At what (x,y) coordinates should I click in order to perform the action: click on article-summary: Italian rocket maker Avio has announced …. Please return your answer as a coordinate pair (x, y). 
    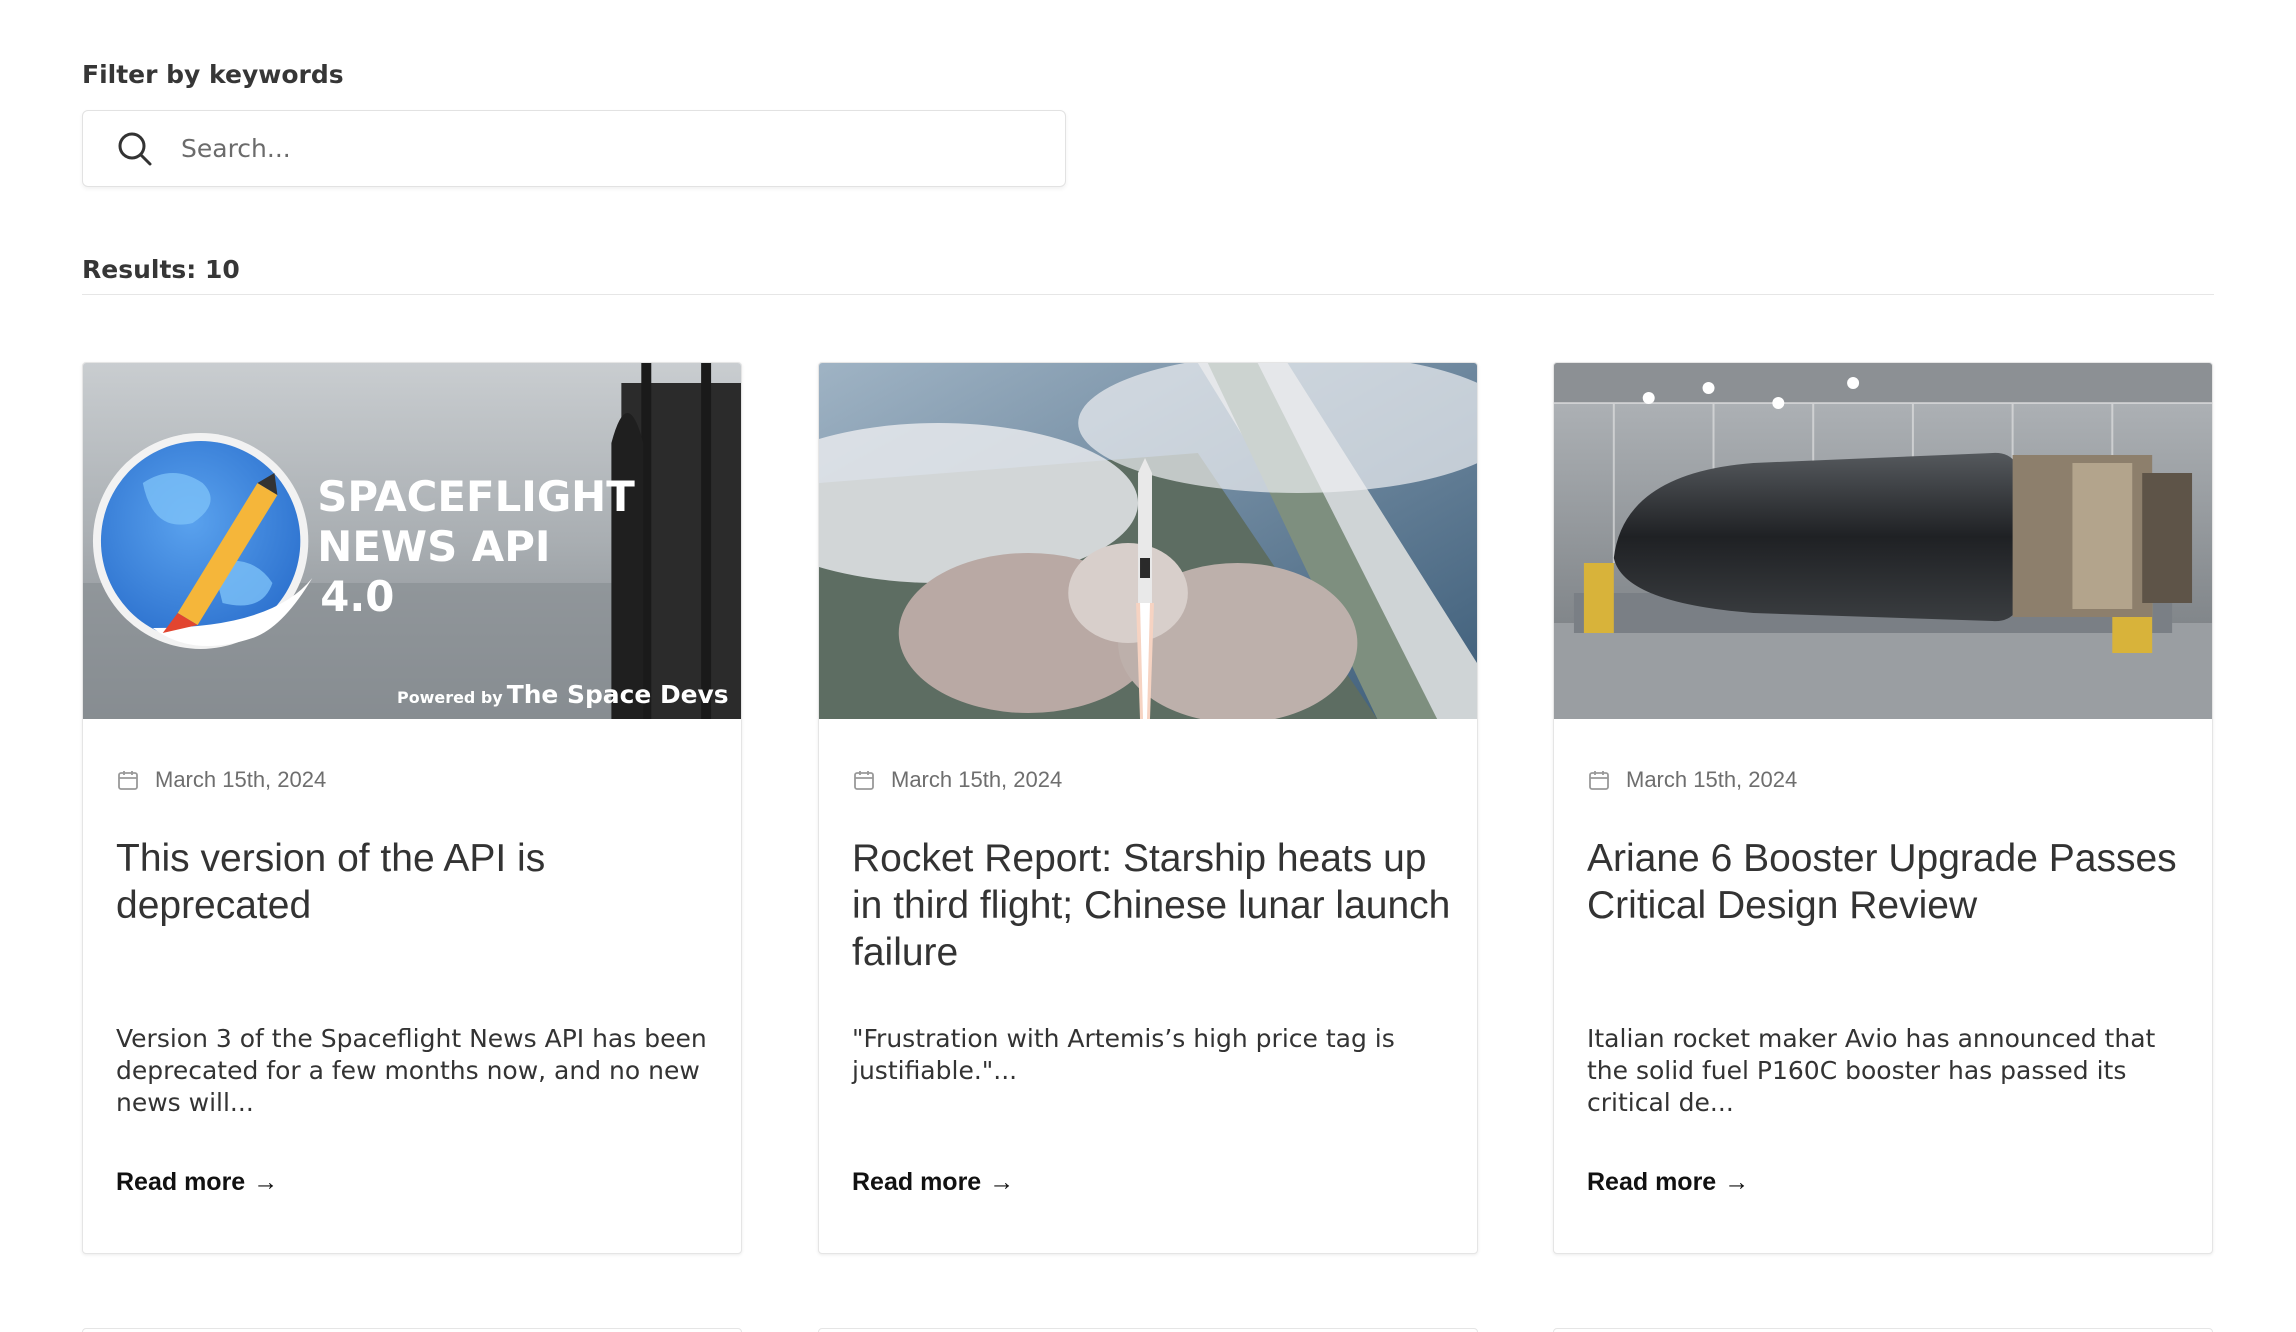
    Looking at the image, I should click on (1871, 1070).